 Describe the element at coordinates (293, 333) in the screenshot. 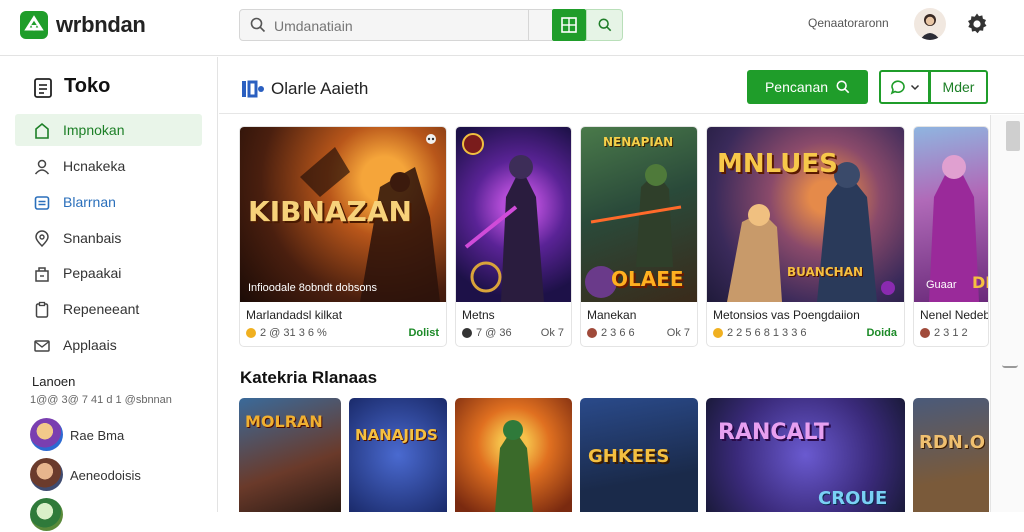

I see `game-meta-text: 2 @ 31 3 6 %` at that location.